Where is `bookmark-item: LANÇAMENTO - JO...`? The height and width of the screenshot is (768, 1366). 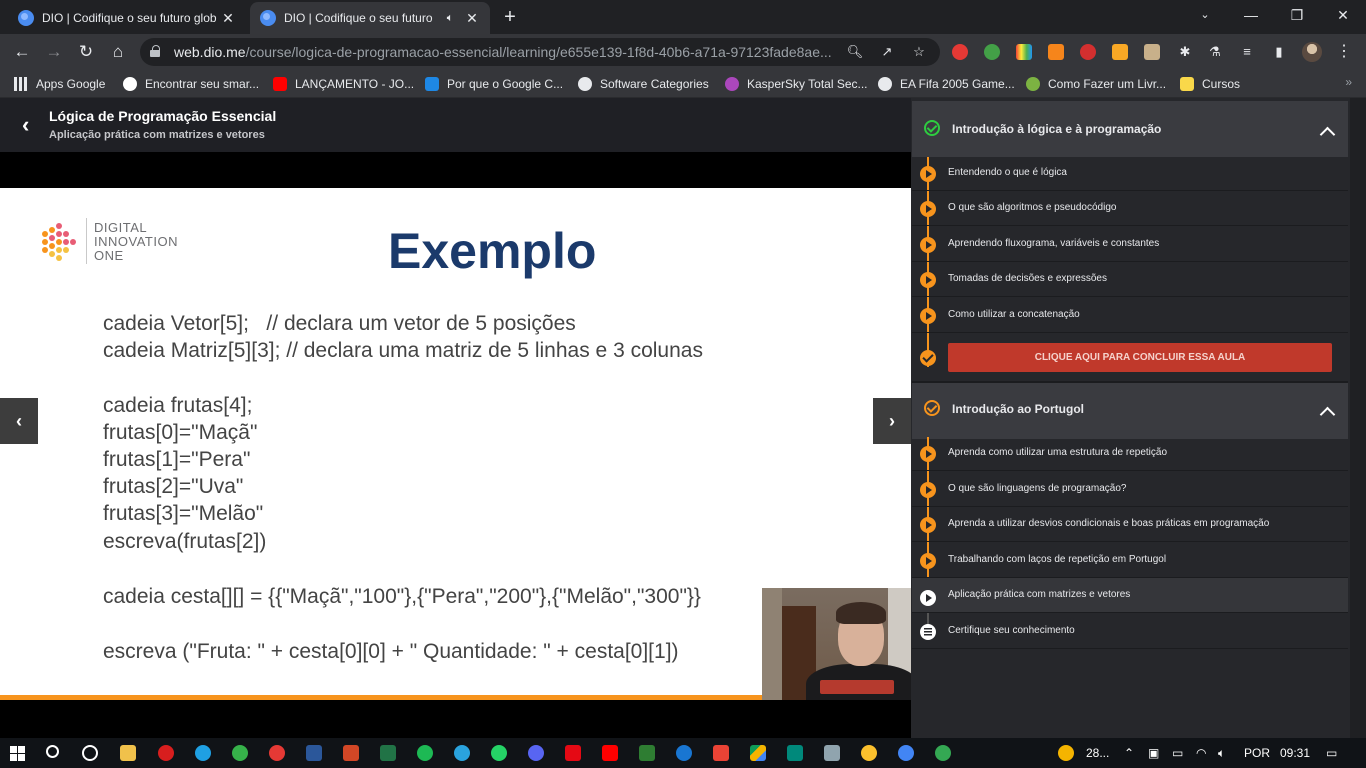 bookmark-item: LANÇAMENTO - JO... is located at coordinates (343, 84).